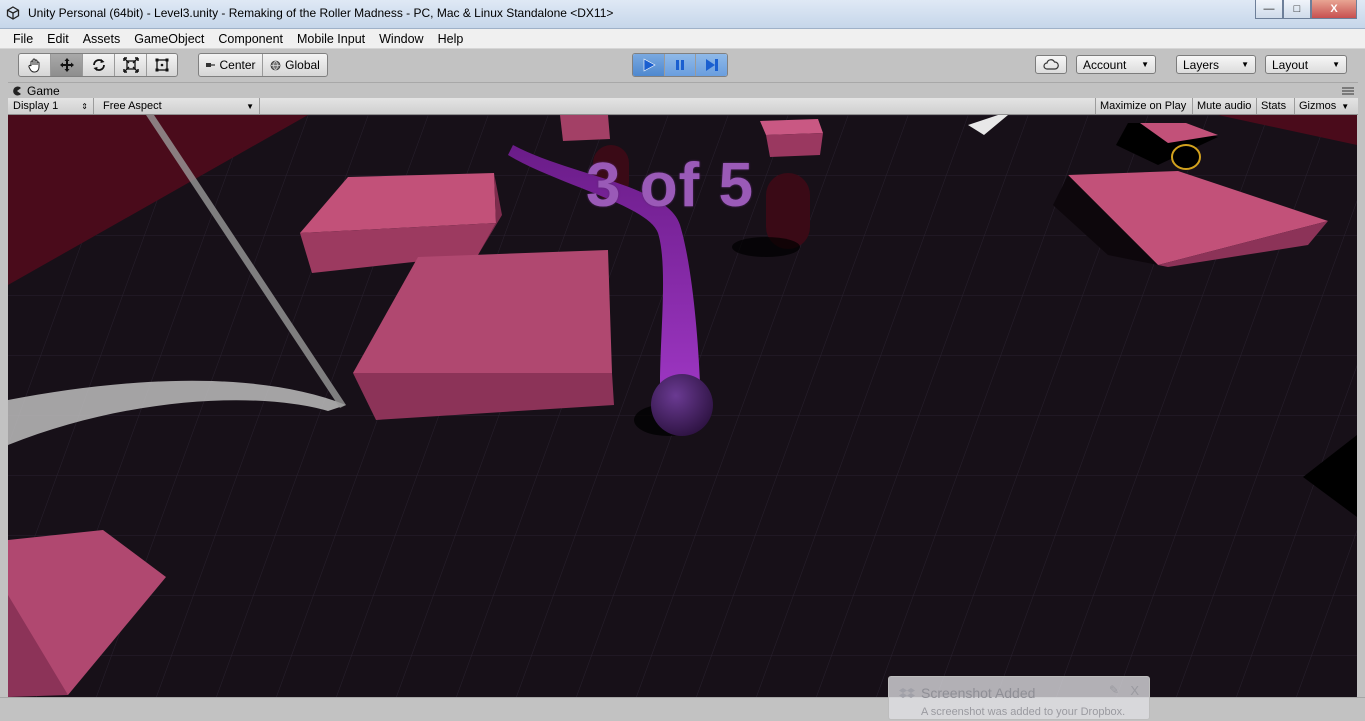 The width and height of the screenshot is (1365, 721). Describe the element at coordinates (766, 247) in the screenshot. I see `enemy-shadow` at that location.